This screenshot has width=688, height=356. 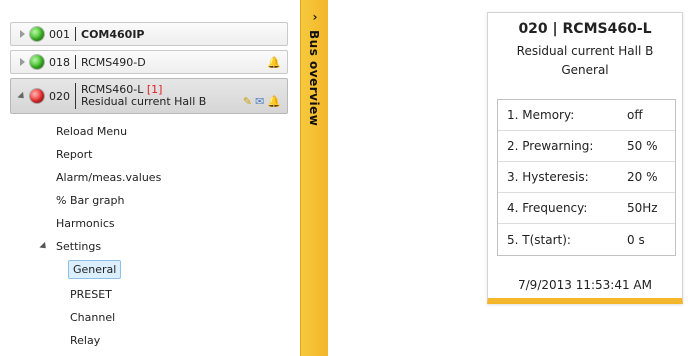 What do you see at coordinates (635, 115) in the screenshot?
I see `param-value: off` at bounding box center [635, 115].